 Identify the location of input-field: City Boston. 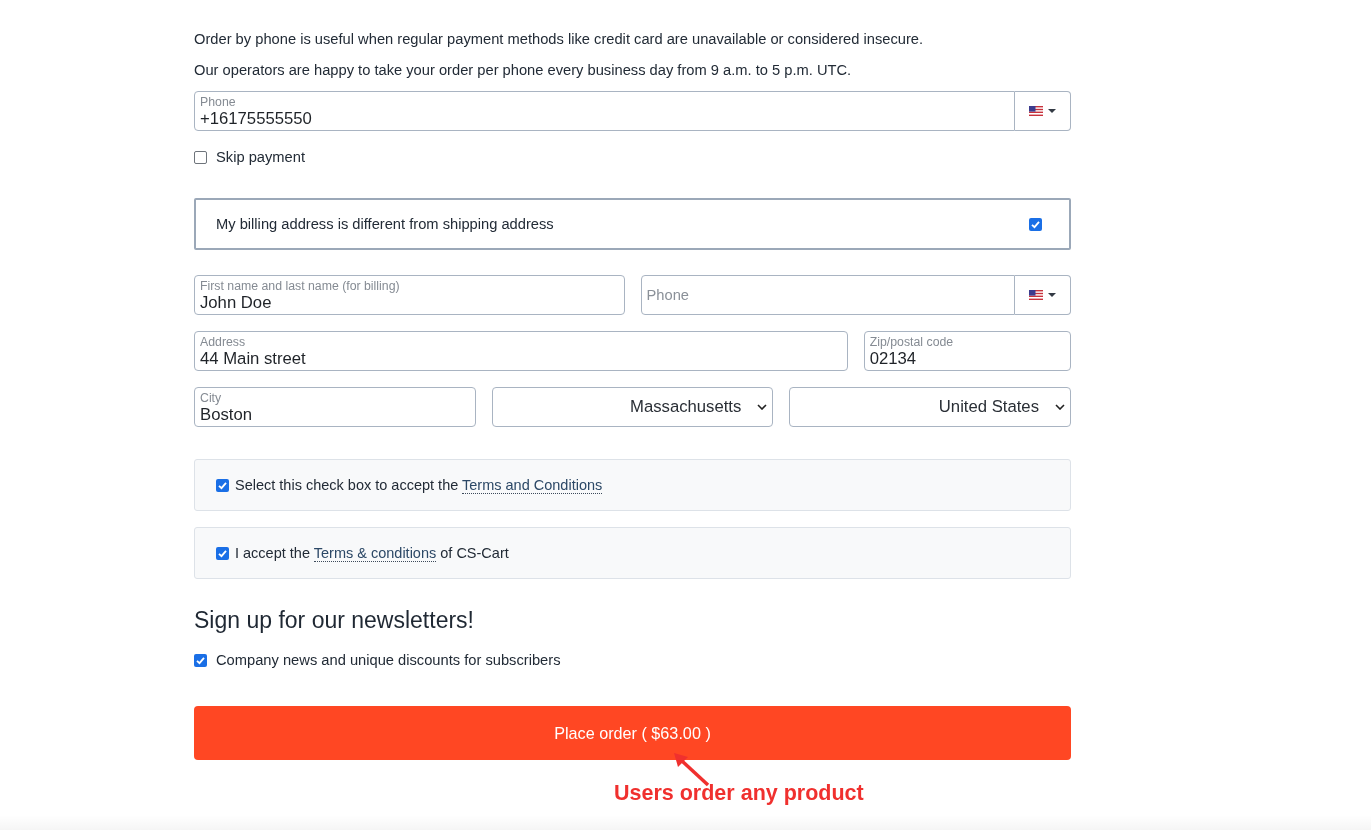
(335, 407).